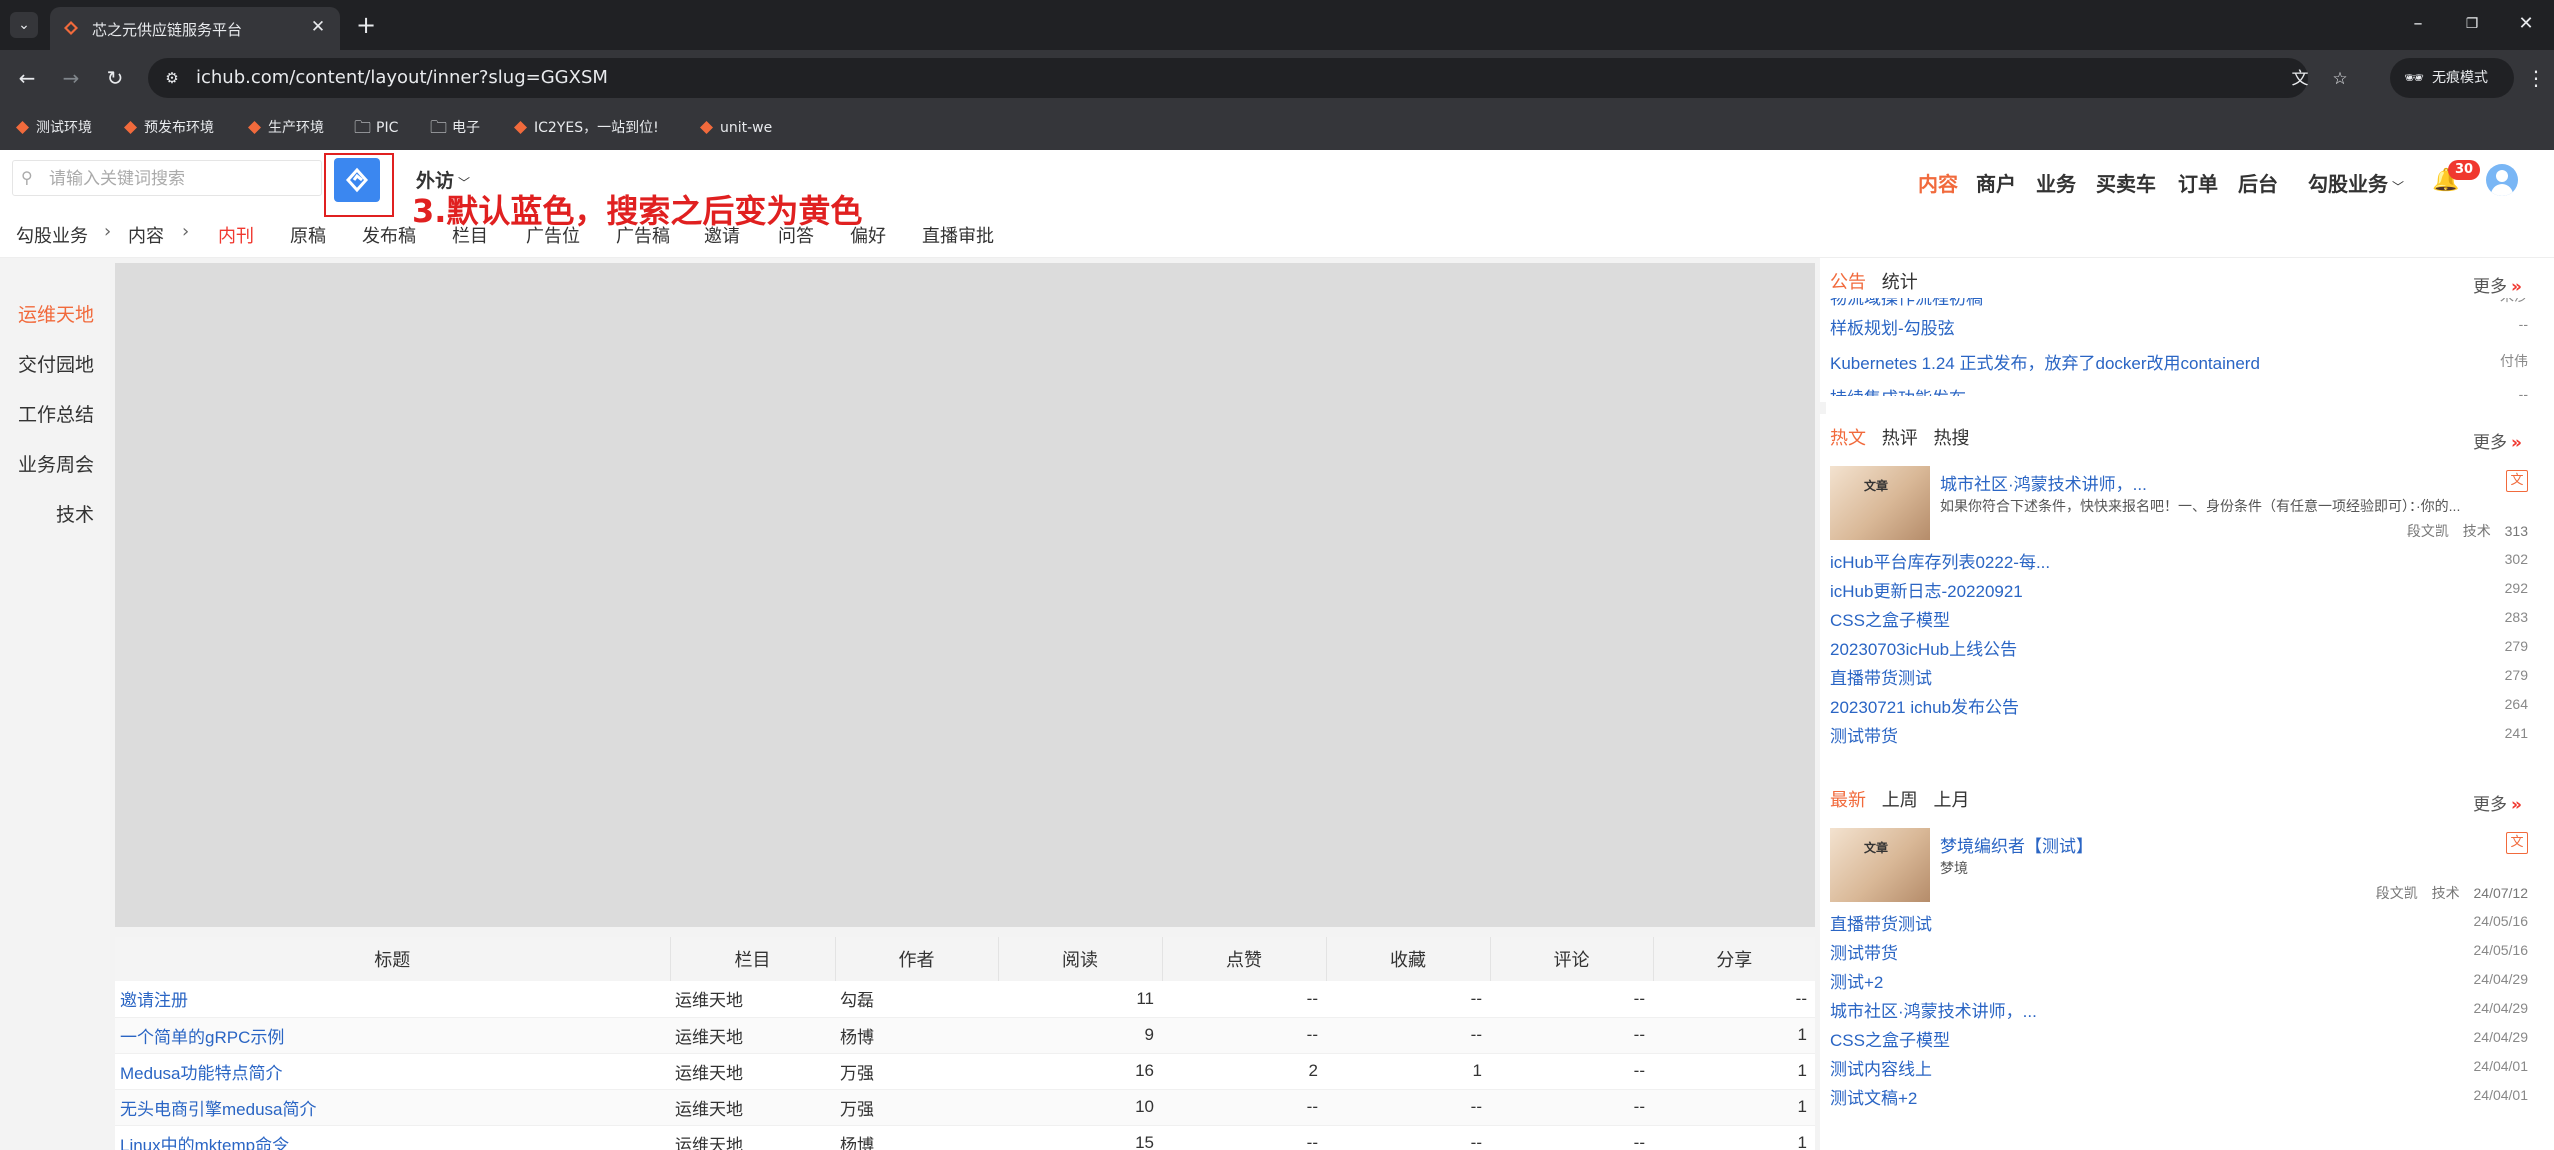 Image resolution: width=2554 pixels, height=1150 pixels. I want to click on back-arrow-icon: ←, so click(27, 78).